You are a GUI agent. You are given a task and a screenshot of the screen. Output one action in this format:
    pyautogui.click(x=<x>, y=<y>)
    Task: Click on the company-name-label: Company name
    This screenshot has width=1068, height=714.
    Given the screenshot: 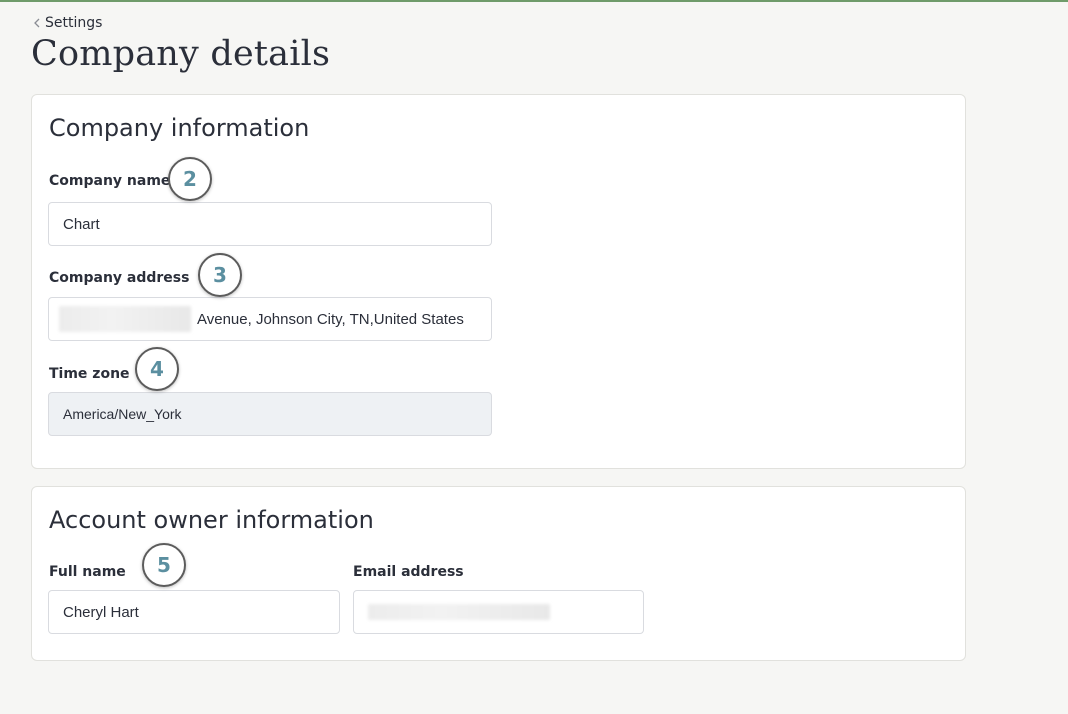 What is the action you would take?
    pyautogui.click(x=110, y=181)
    